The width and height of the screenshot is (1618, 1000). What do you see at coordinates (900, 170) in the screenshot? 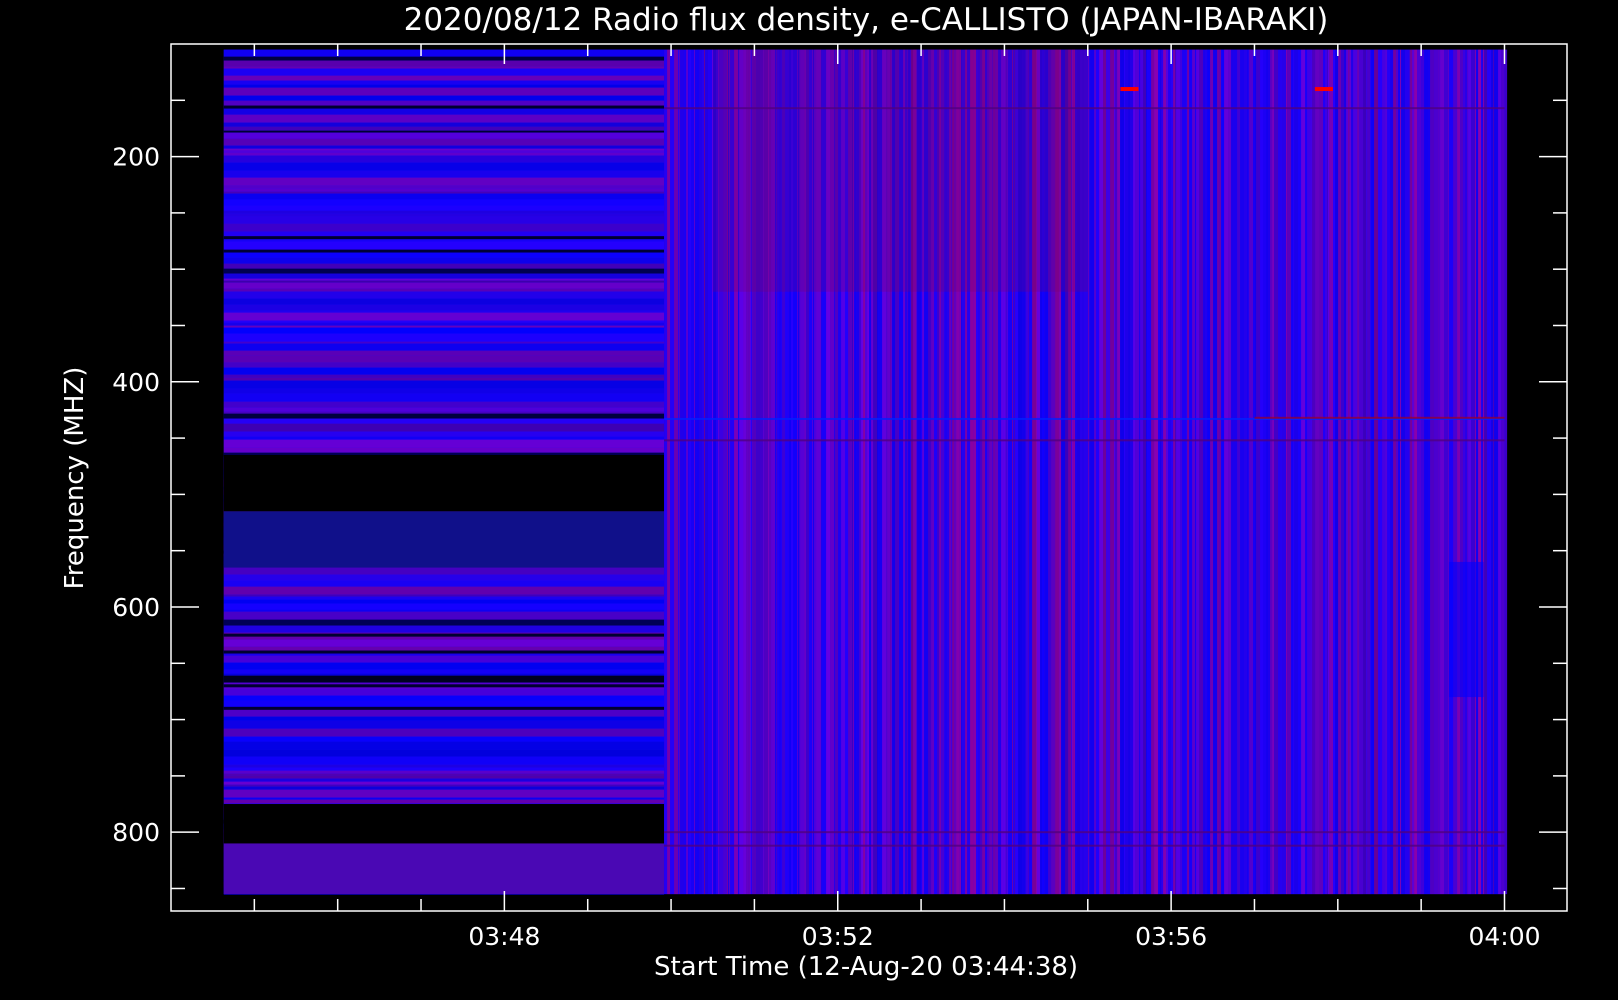
I see `heatmap-red-patch` at bounding box center [900, 170].